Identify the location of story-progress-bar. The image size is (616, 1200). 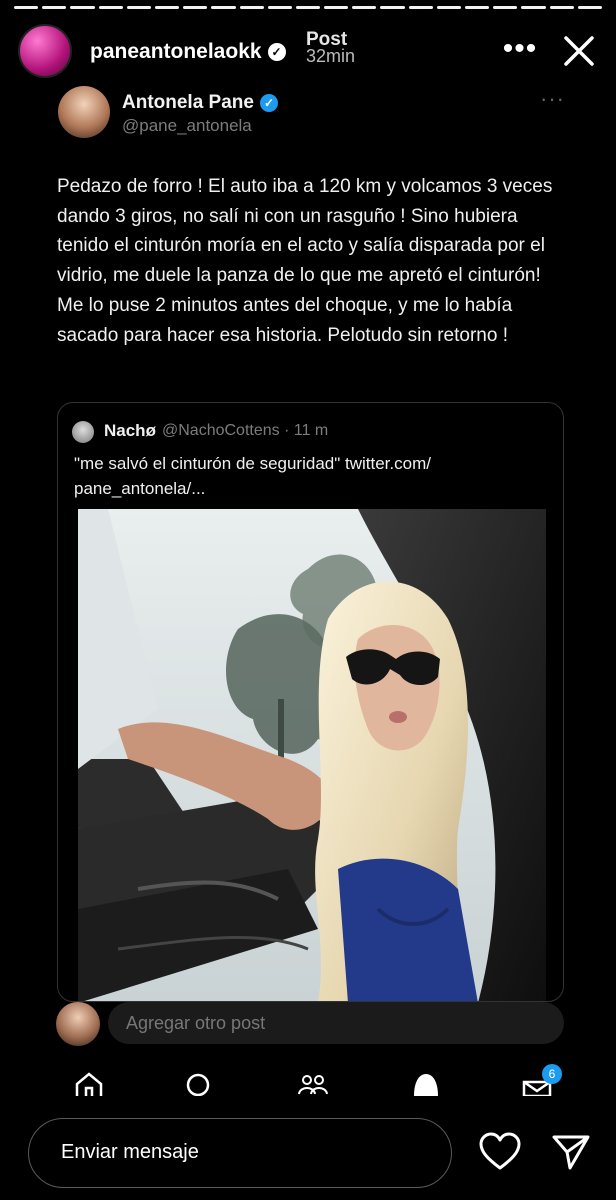
(308, 7).